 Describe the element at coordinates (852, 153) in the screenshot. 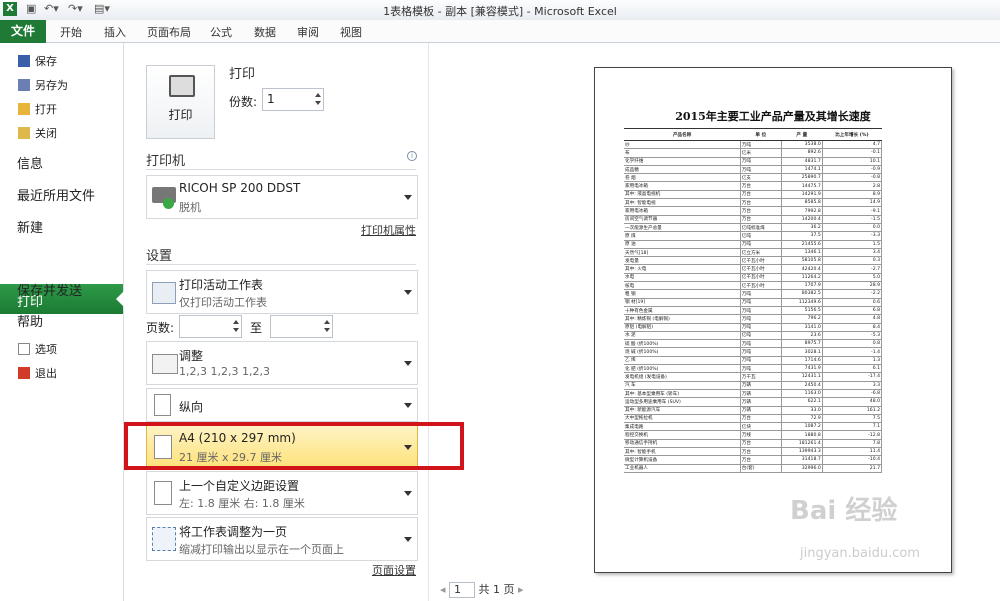

I see `table-cell: -0.1` at that location.